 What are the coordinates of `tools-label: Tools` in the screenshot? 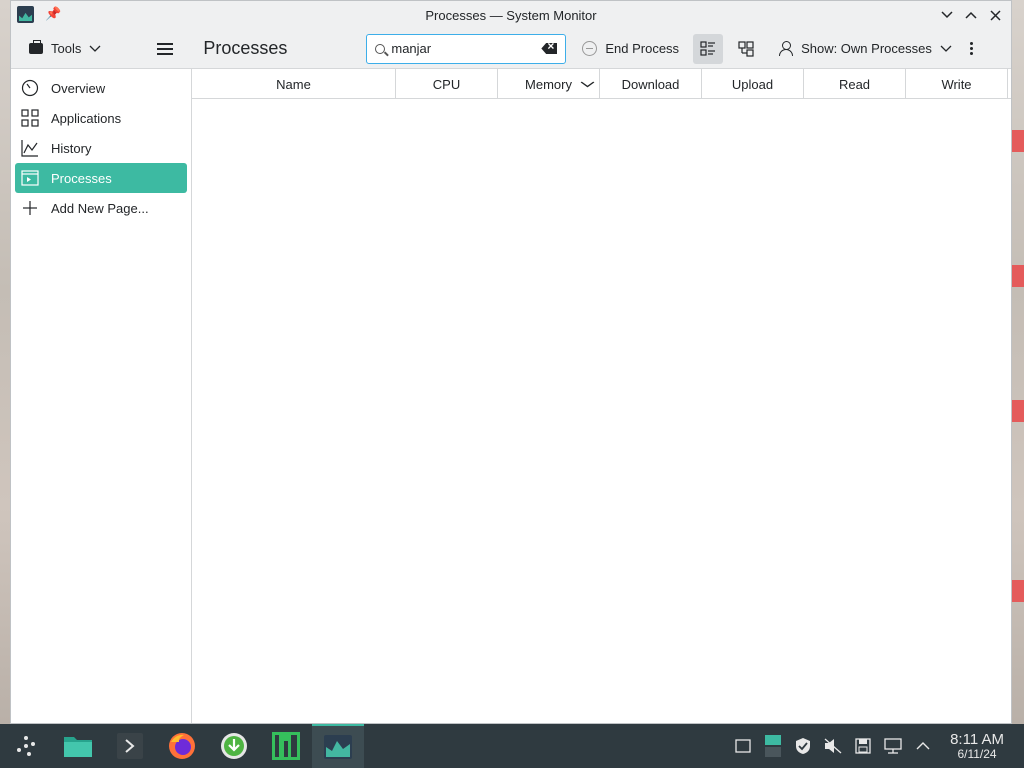 It's located at (66, 48).